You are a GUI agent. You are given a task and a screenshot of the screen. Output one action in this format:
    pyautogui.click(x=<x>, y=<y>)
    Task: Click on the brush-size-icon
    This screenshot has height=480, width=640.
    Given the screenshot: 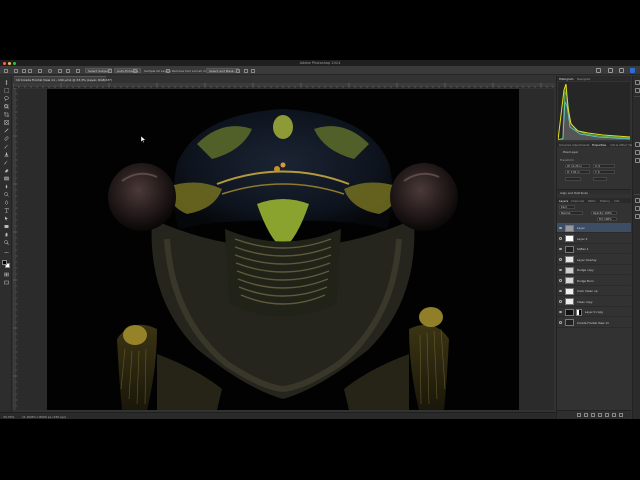 What is the action you would take?
    pyautogui.click(x=40, y=70)
    